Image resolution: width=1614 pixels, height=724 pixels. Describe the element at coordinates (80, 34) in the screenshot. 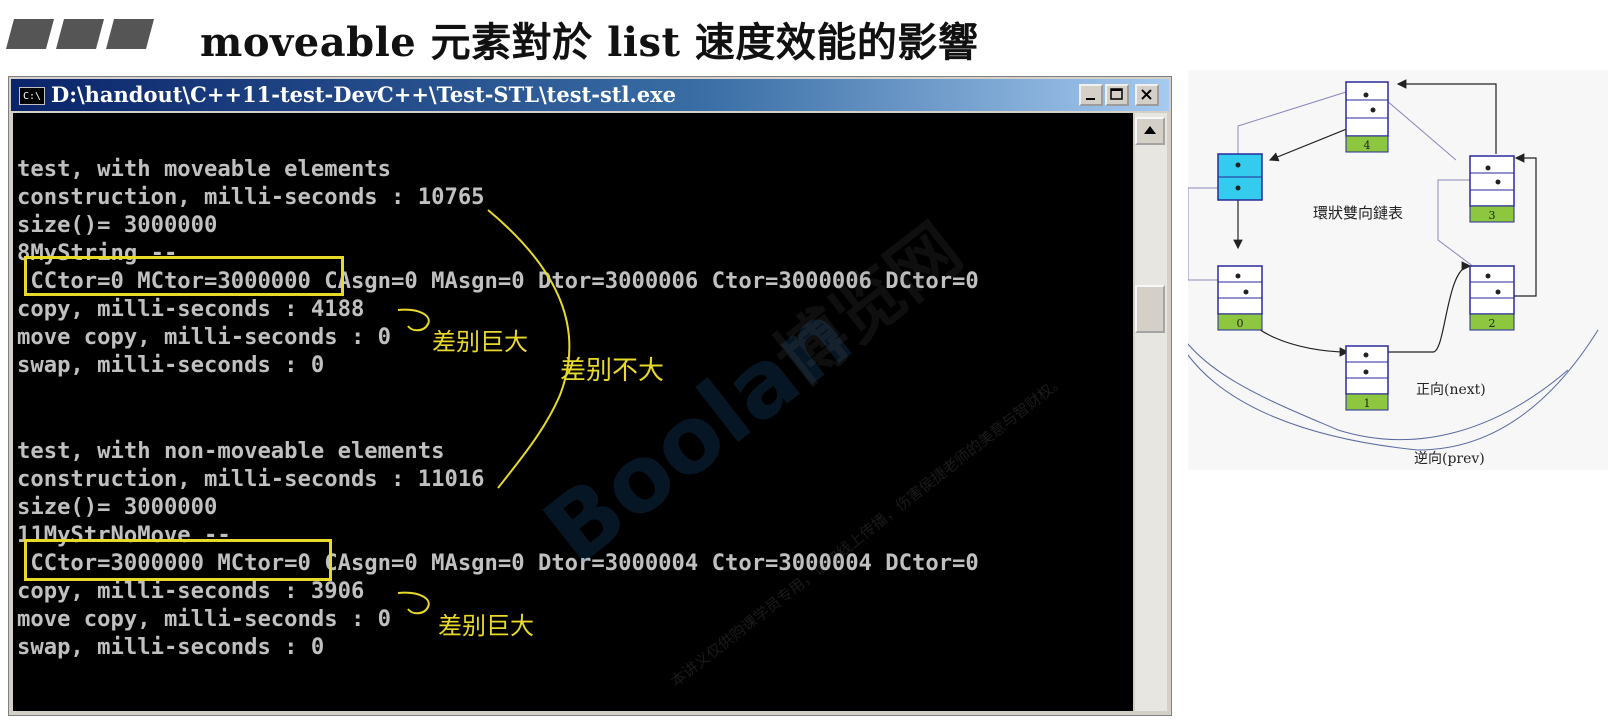

I see `title-decoration-icon` at that location.